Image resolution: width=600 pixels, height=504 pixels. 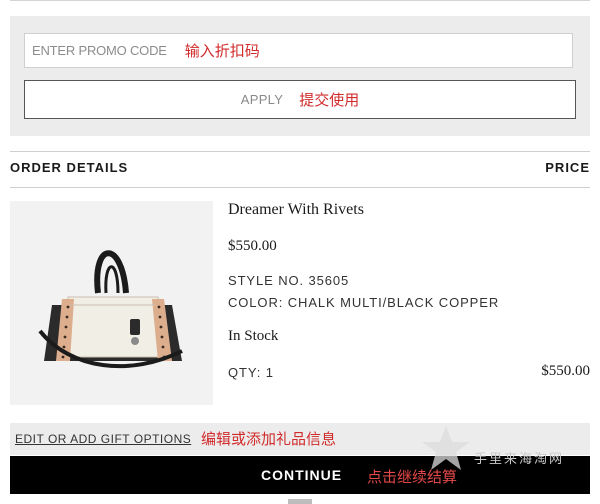 I want to click on continue-button: CONTINUE 点击继续结算, so click(x=300, y=475).